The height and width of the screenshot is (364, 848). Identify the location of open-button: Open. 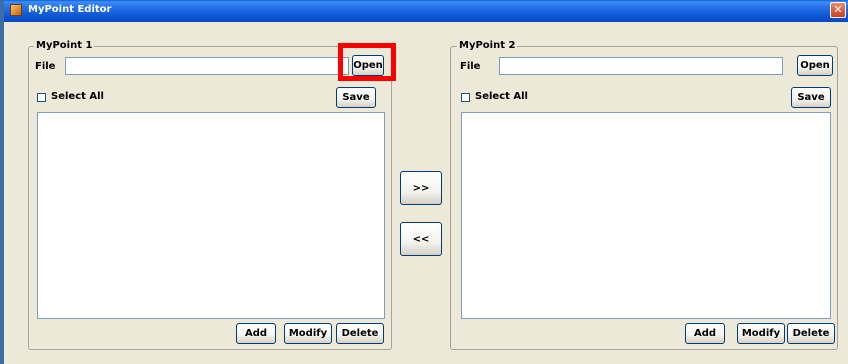
(815, 65).